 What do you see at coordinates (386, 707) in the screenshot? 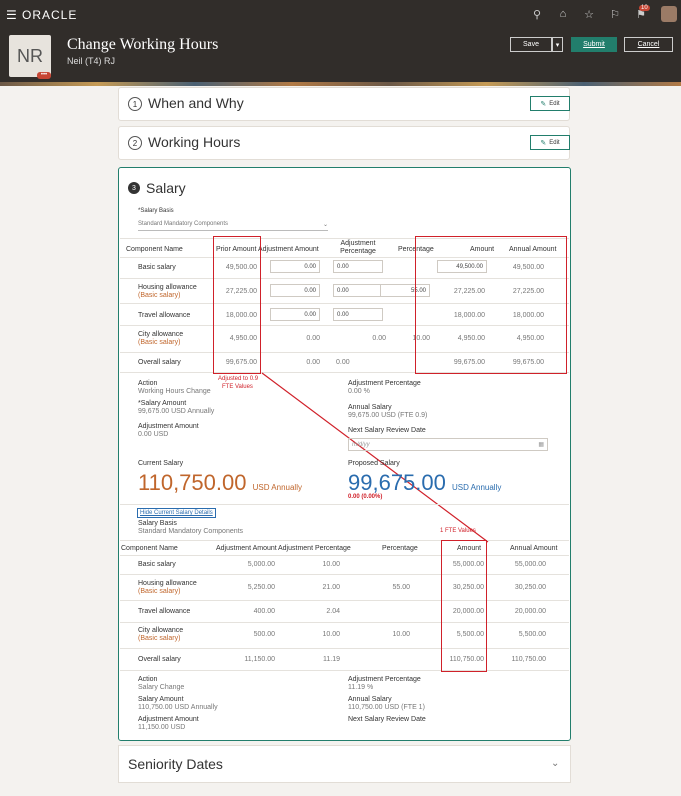
I see `annual-salary-value: 110,750.00 USD (FTE 1)` at bounding box center [386, 707].